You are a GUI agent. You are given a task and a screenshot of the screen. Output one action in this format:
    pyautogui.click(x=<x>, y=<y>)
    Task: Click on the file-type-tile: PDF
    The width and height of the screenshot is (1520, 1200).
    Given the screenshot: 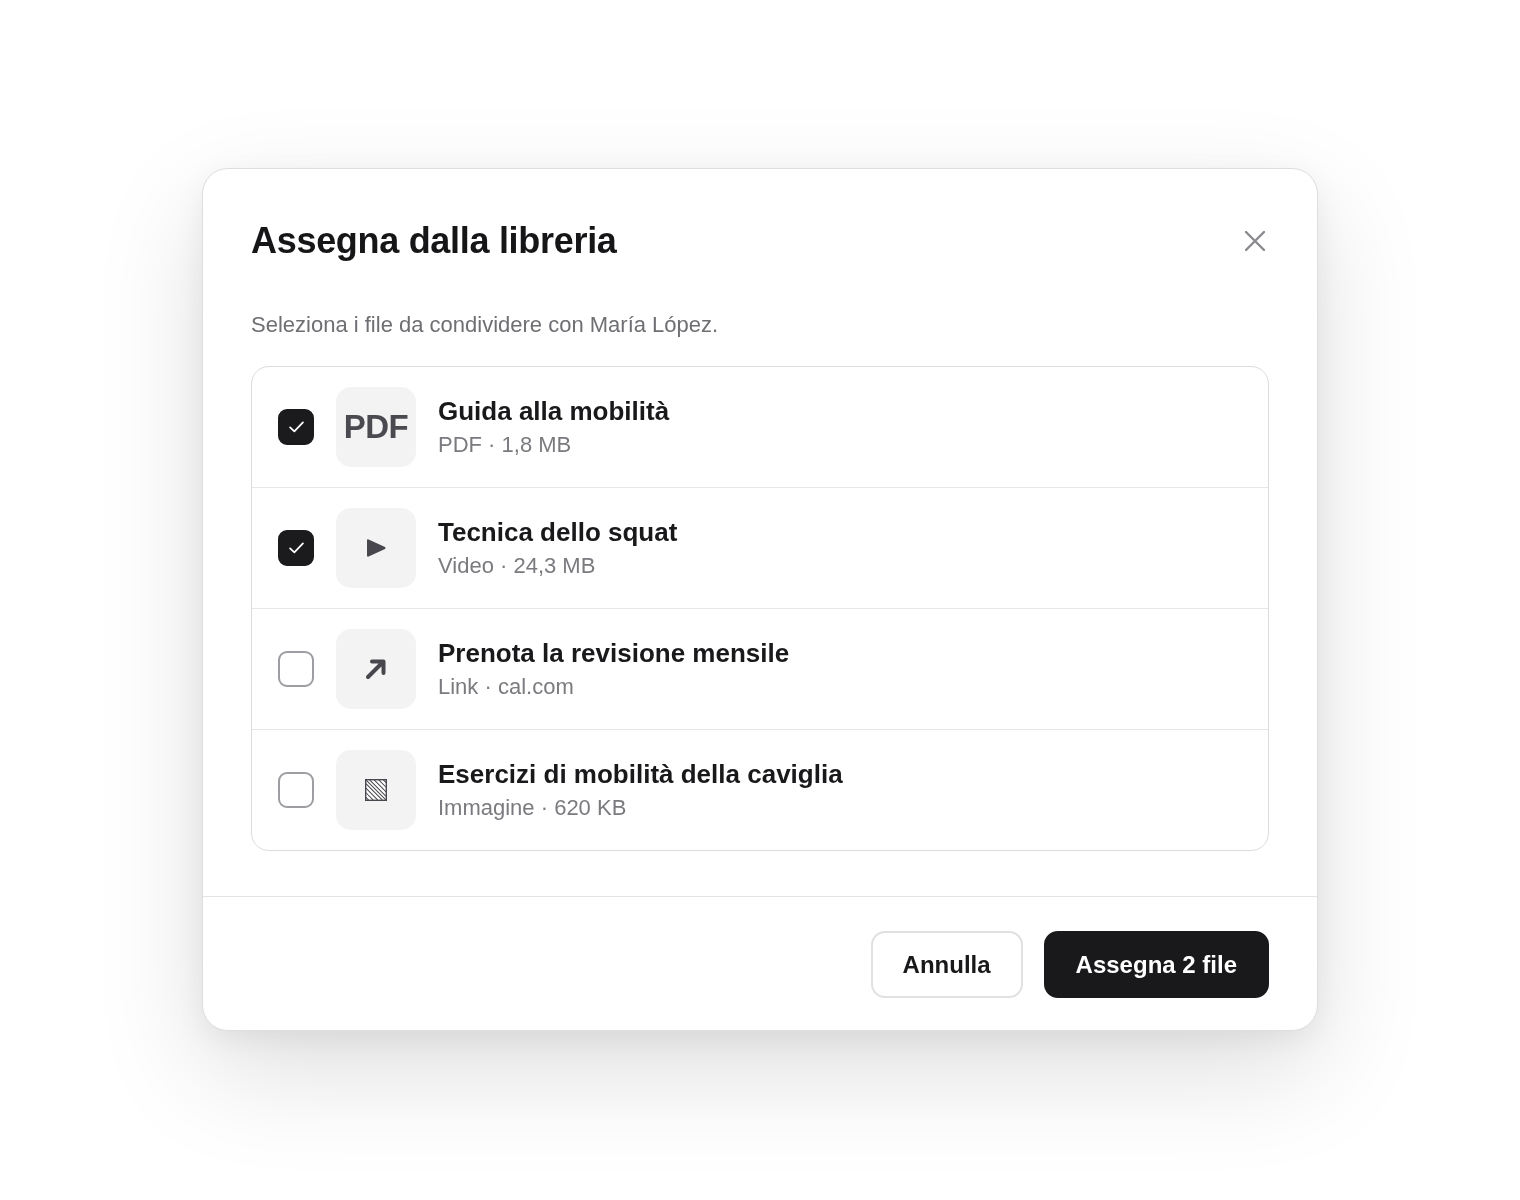 What is the action you would take?
    pyautogui.click(x=376, y=427)
    